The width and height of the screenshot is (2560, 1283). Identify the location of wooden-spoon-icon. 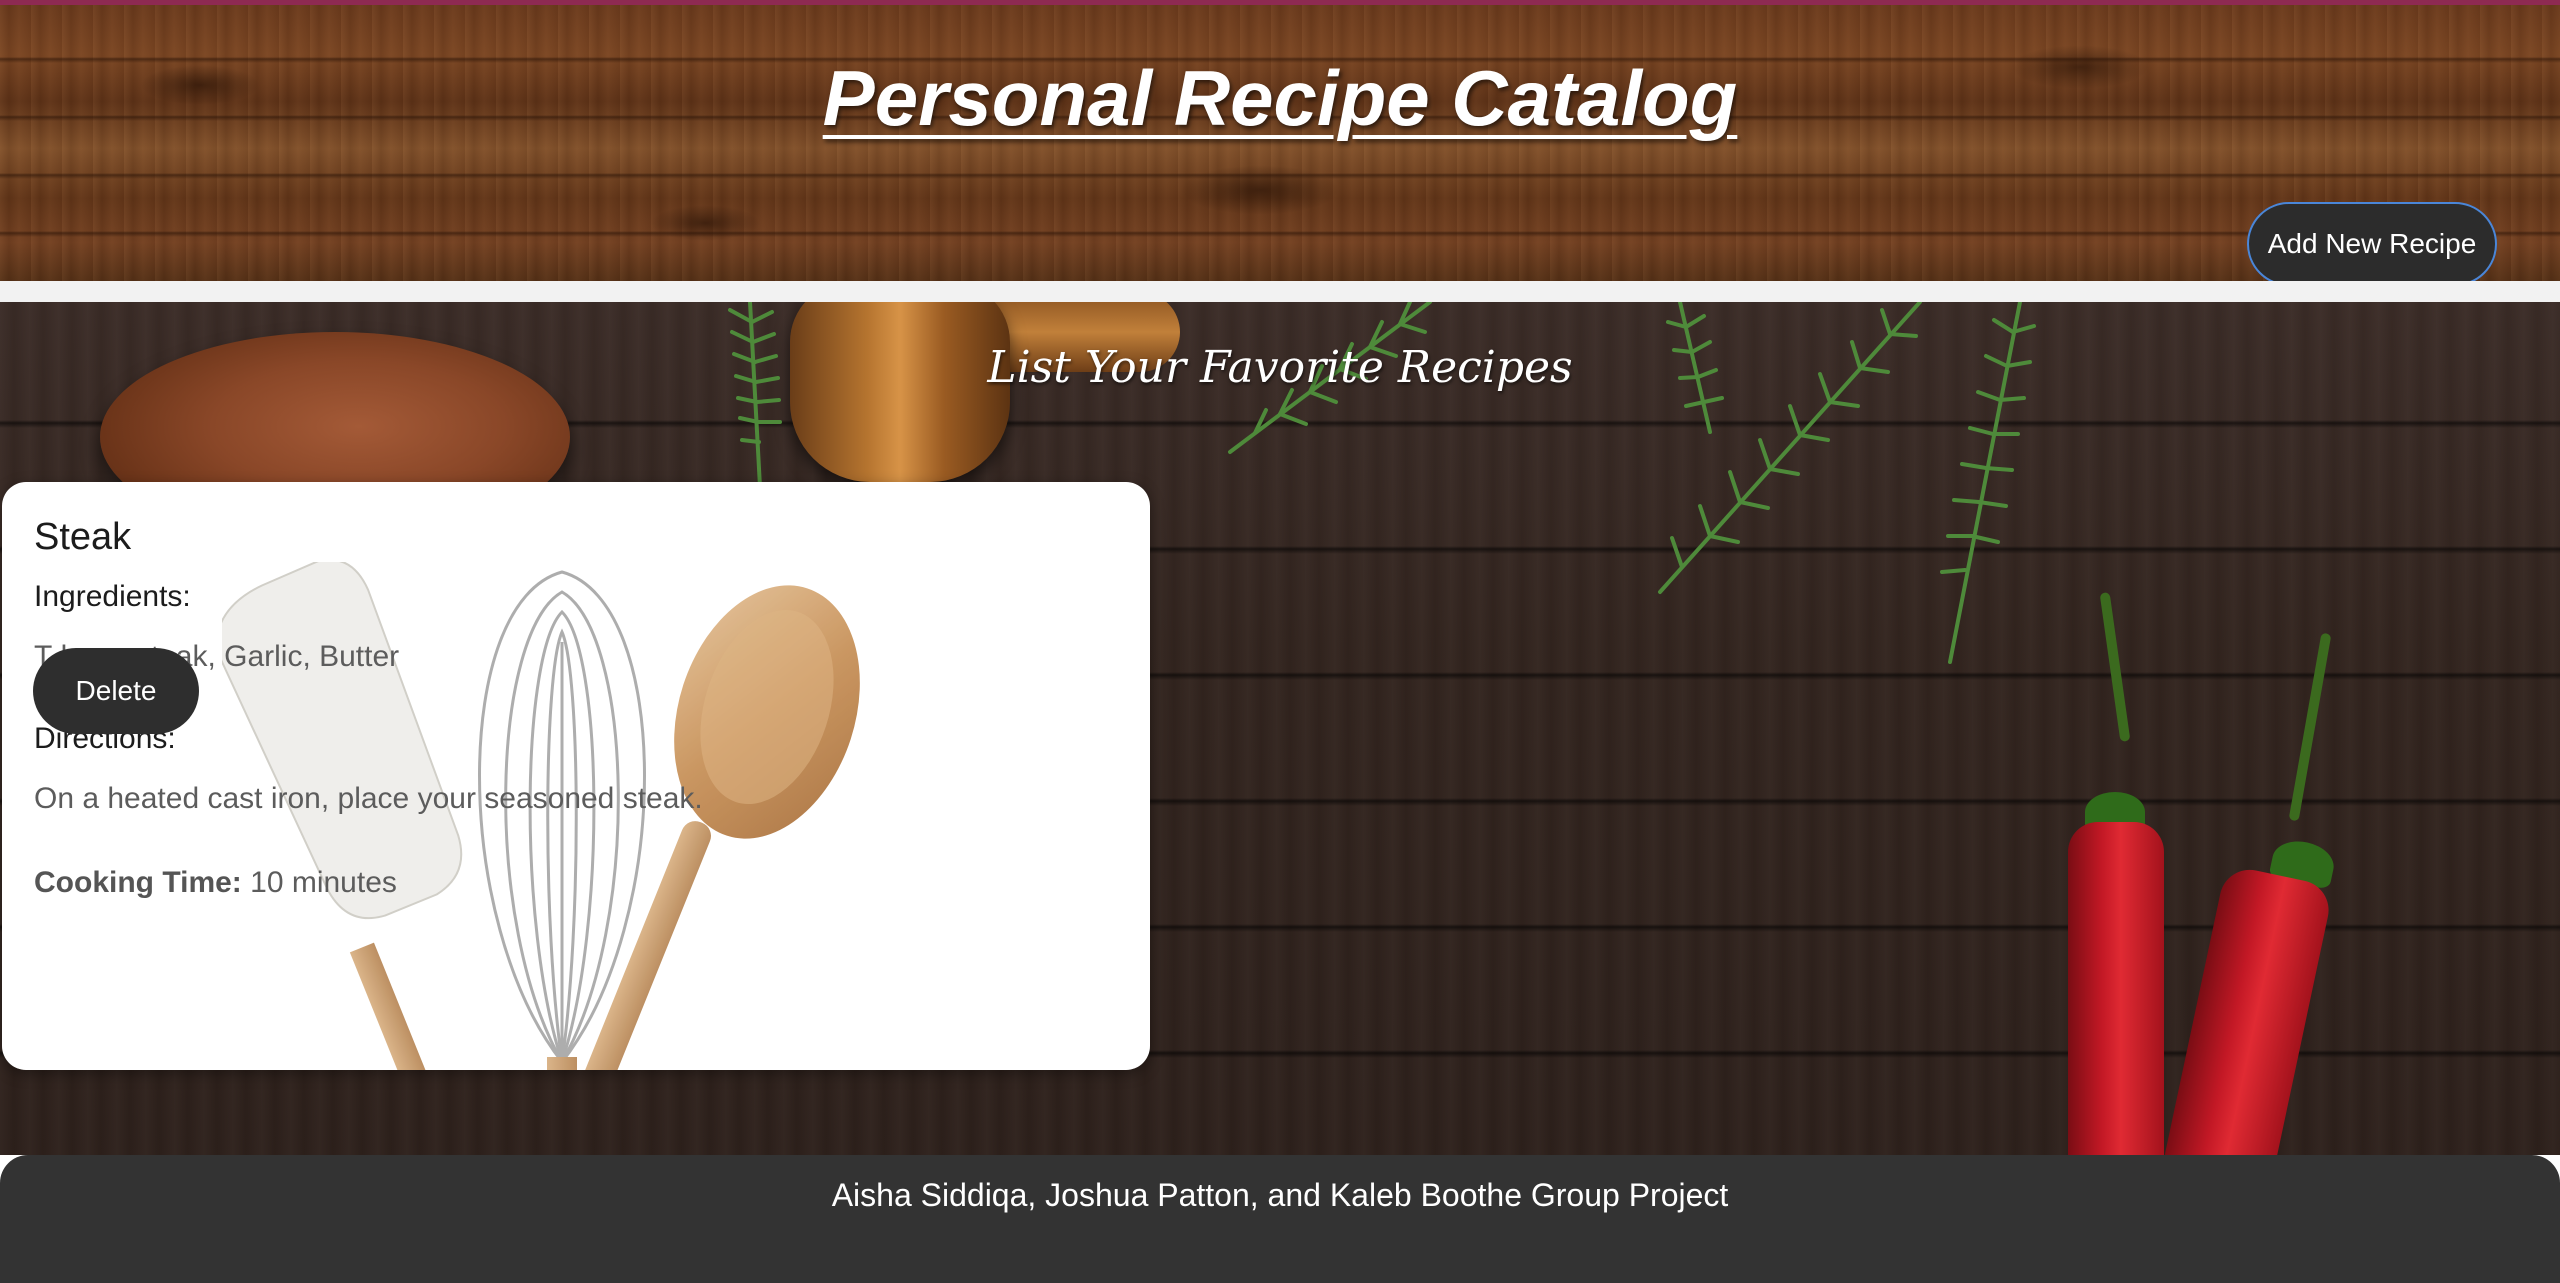
(721, 827).